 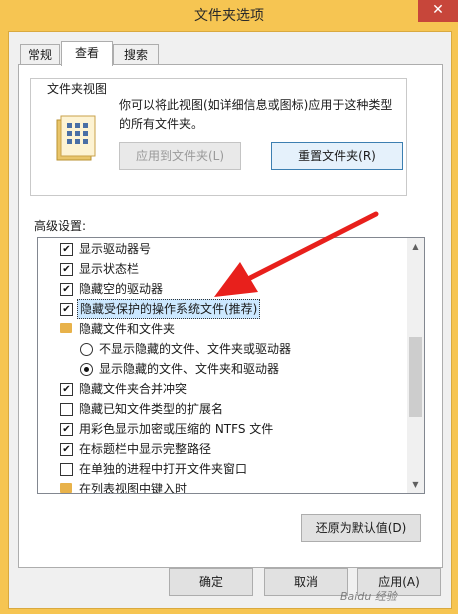 I want to click on list-item: 不显示隐藏的文件、文件夹或驱动器, so click(x=222, y=349).